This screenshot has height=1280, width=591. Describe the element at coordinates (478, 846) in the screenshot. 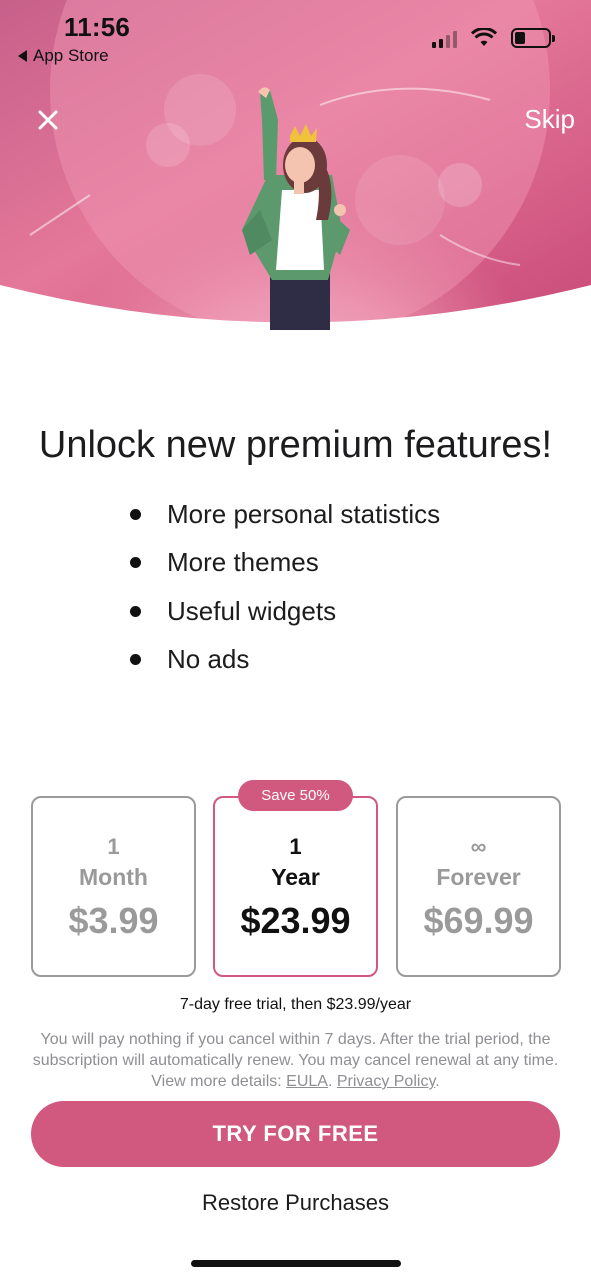

I see `plan-count: ∞` at that location.